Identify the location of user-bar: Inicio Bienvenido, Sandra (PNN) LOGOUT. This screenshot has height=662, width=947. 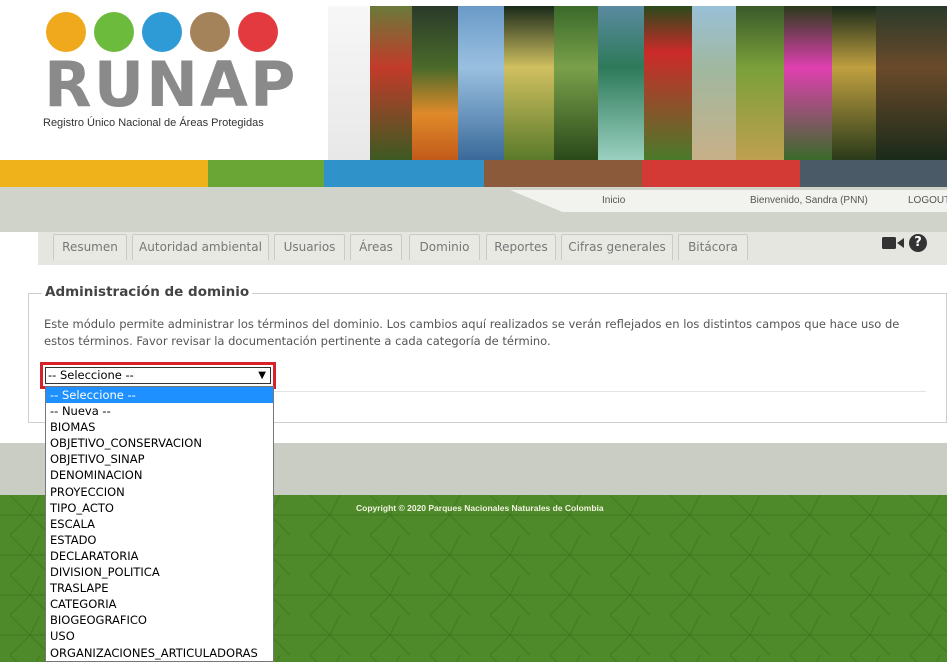
(728, 201).